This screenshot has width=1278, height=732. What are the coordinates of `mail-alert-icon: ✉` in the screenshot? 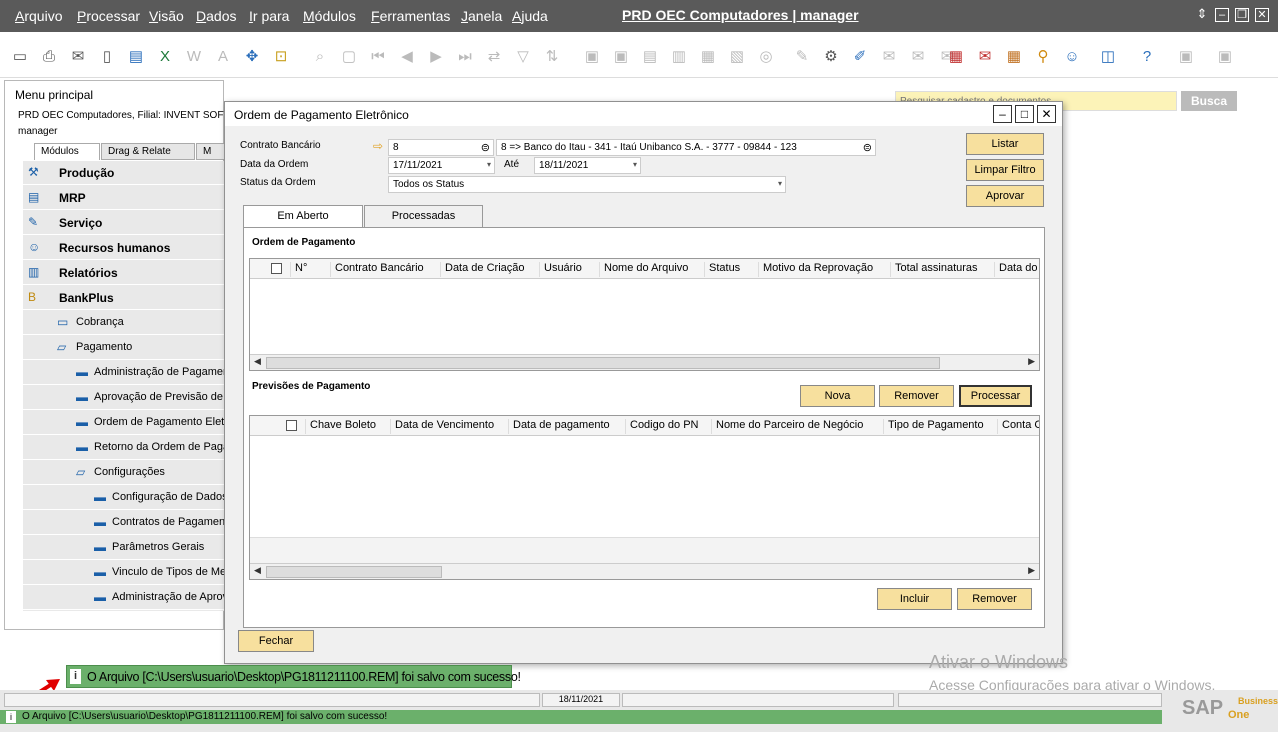 It's located at (985, 57).